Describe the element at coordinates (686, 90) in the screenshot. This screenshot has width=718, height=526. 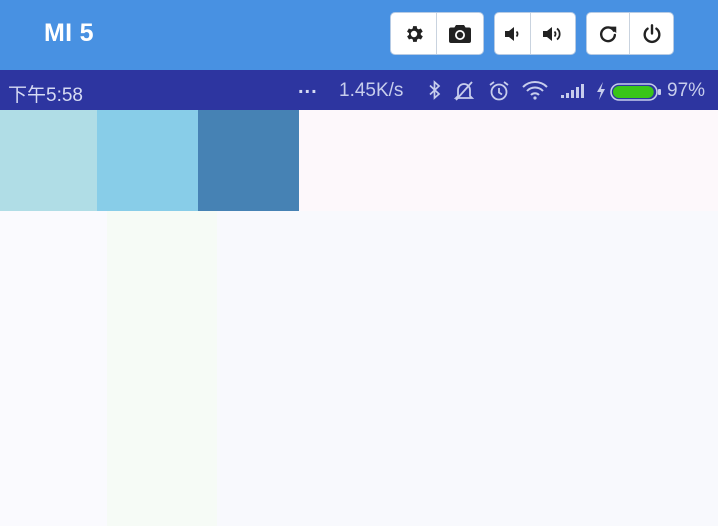
I see `battery-percent: 97%` at that location.